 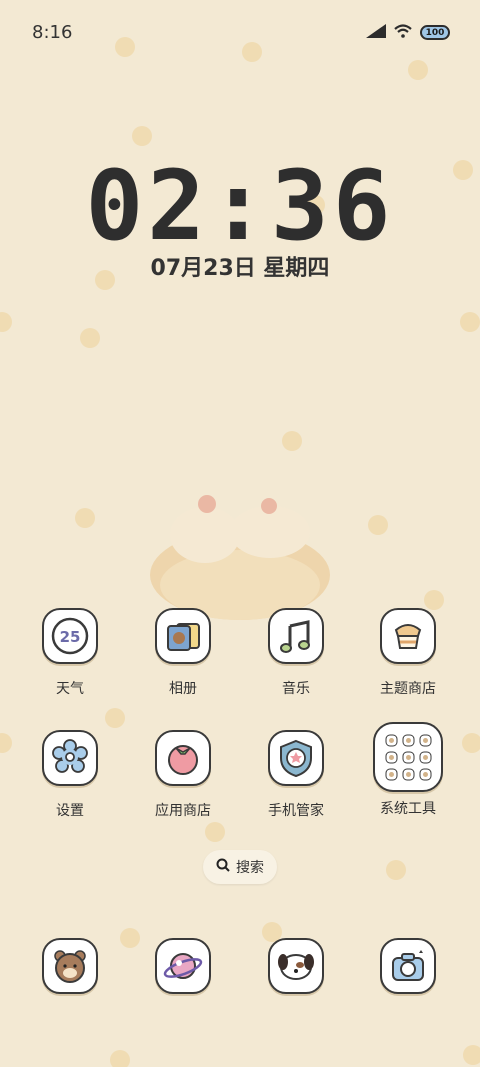 What do you see at coordinates (408, 809) in the screenshot?
I see `app-label-system-tools: 系统工具` at bounding box center [408, 809].